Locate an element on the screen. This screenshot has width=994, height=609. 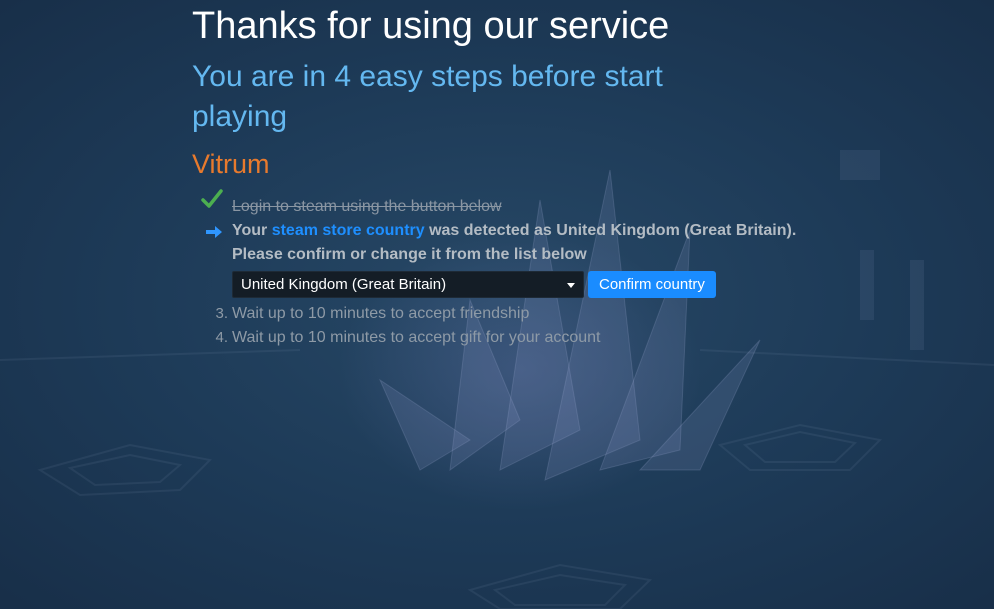
confirm-country-button: Confirm country is located at coordinates (652, 284).